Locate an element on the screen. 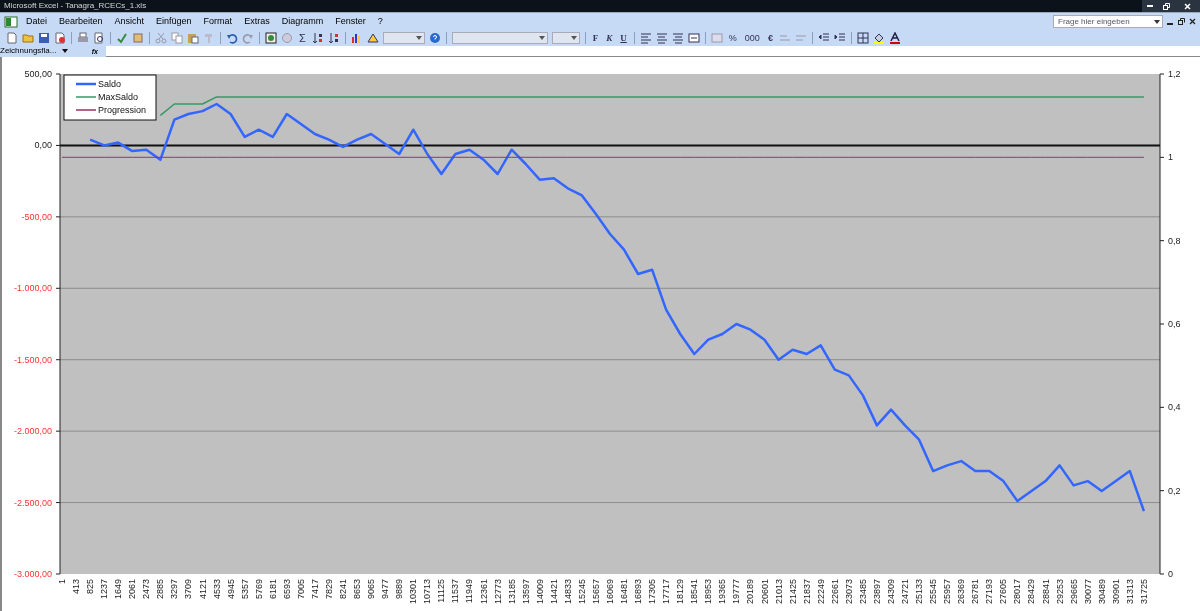 The width and height of the screenshot is (1200, 611). menu-item: Diagramm is located at coordinates (302, 21).